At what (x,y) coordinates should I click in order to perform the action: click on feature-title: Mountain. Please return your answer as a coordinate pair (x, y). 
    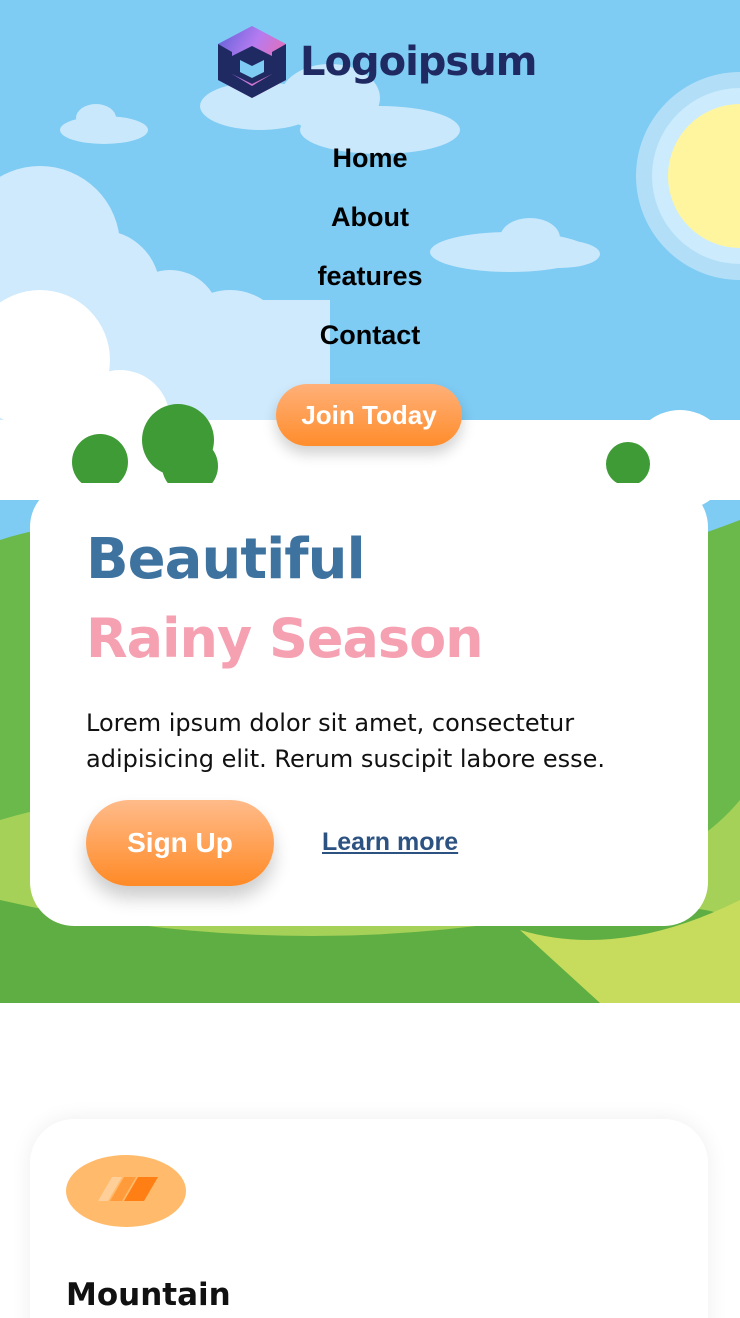
    Looking at the image, I should click on (148, 1295).